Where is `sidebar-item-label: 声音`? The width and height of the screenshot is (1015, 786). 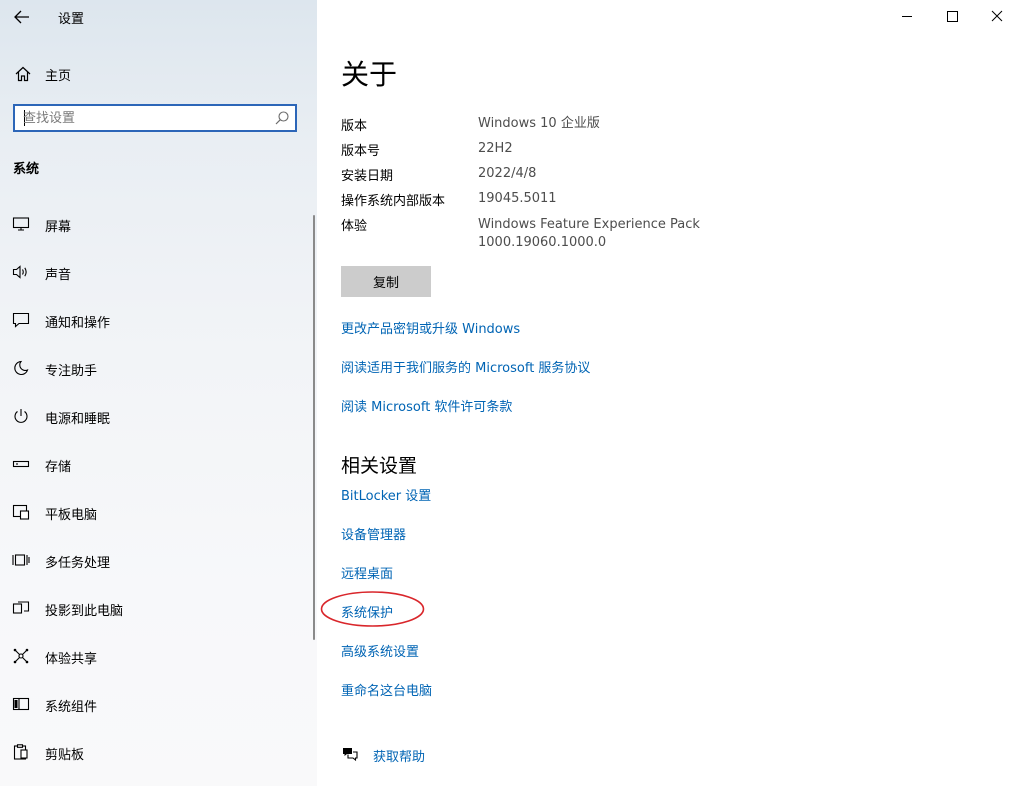 sidebar-item-label: 声音 is located at coordinates (58, 275).